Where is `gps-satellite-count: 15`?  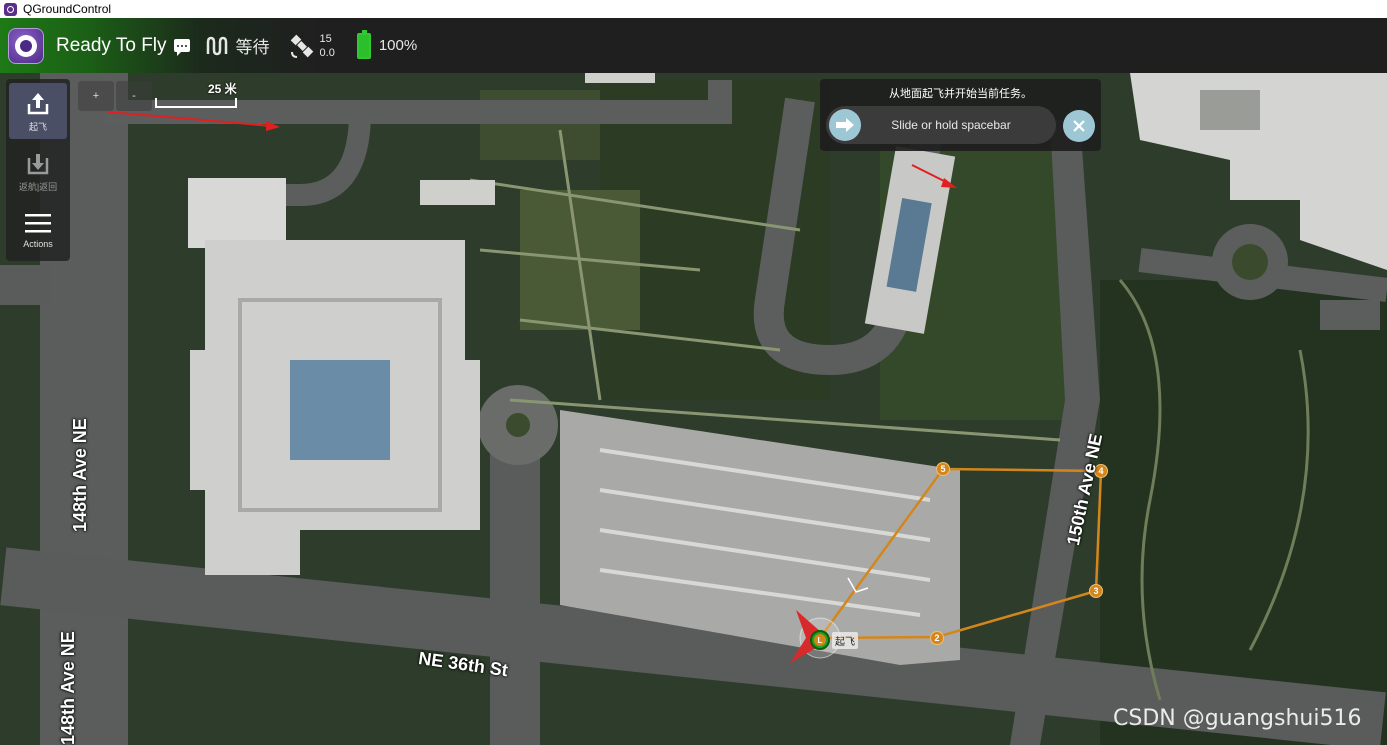 gps-satellite-count: 15 is located at coordinates (325, 38).